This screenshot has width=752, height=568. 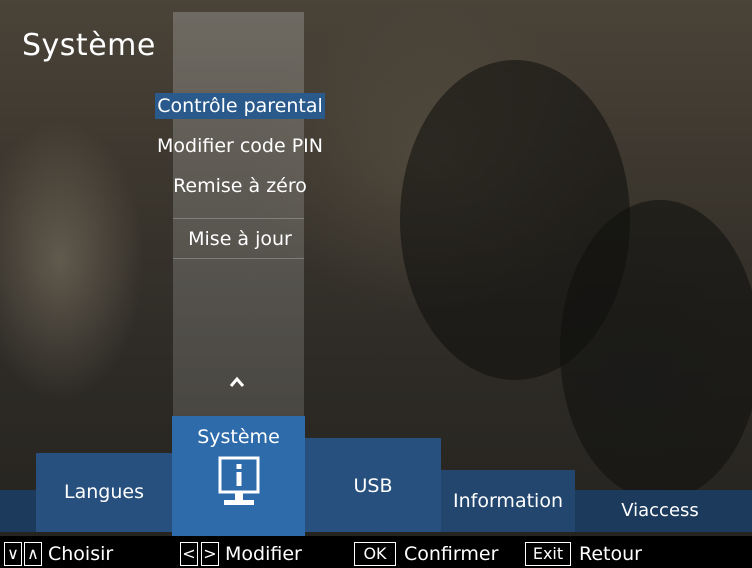 What do you see at coordinates (263, 554) in the screenshot?
I see `footer-modify-label: Modifier` at bounding box center [263, 554].